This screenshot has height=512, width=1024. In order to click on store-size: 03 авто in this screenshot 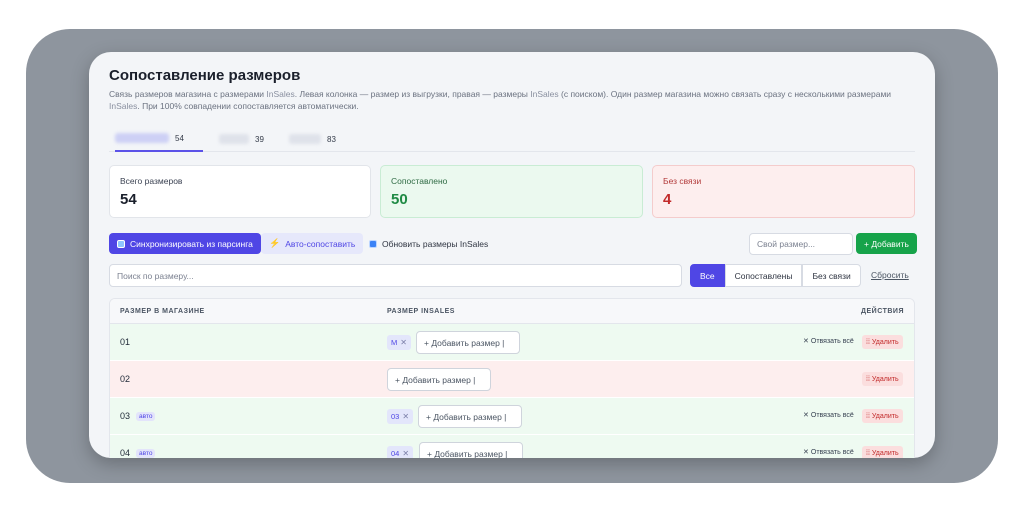, I will do `click(138, 416)`.